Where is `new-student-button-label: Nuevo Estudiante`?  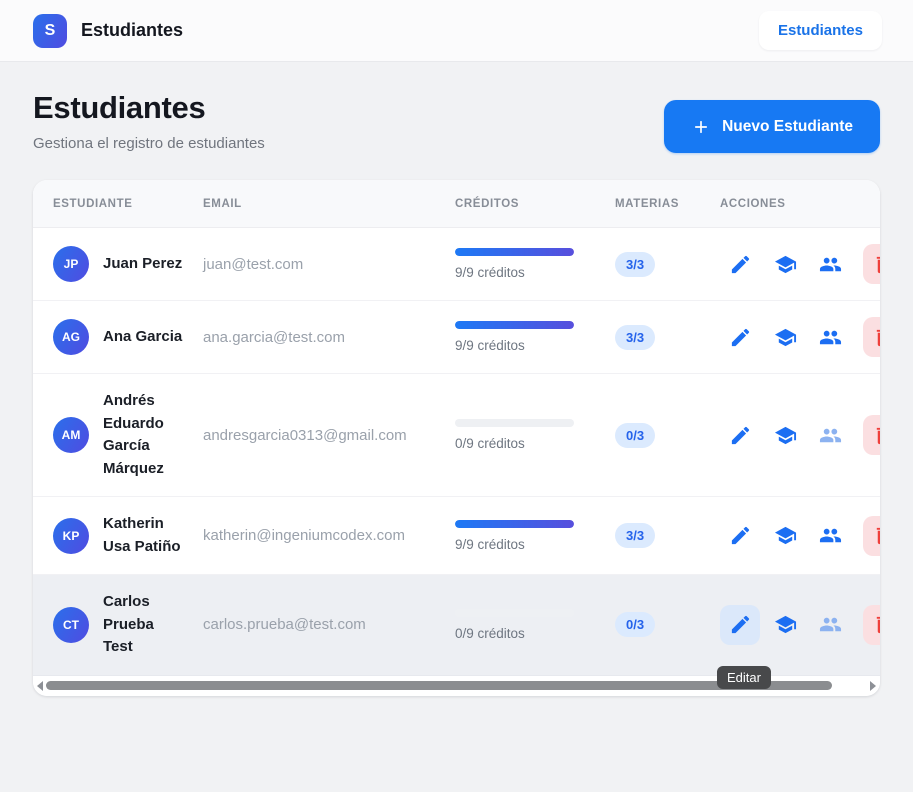
new-student-button-label: Nuevo Estudiante is located at coordinates (787, 126).